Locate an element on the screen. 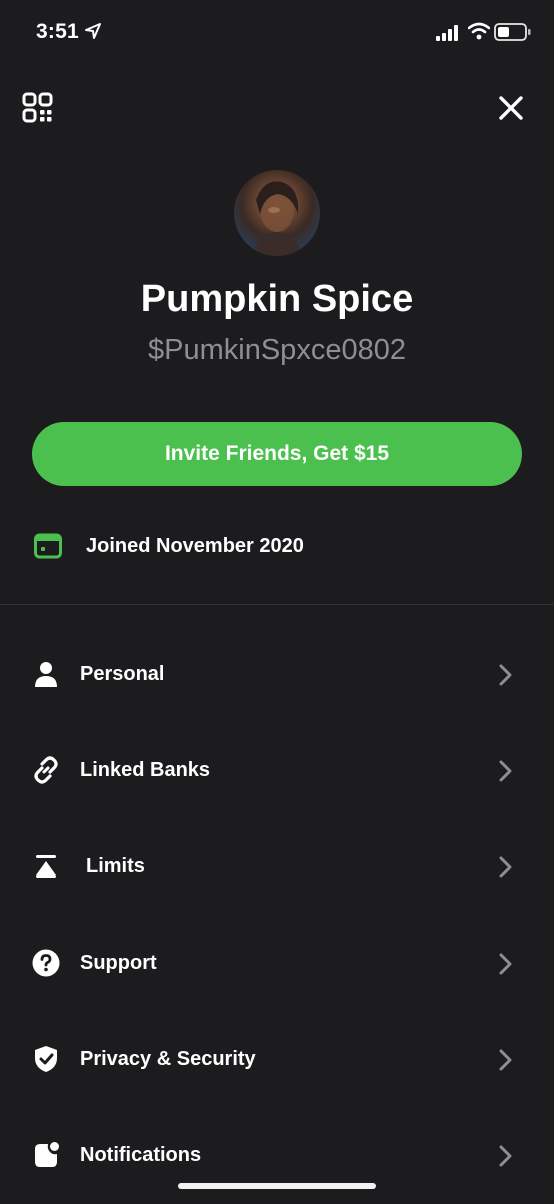 The image size is (554, 1204). qr-code-icon is located at coordinates (38, 110).